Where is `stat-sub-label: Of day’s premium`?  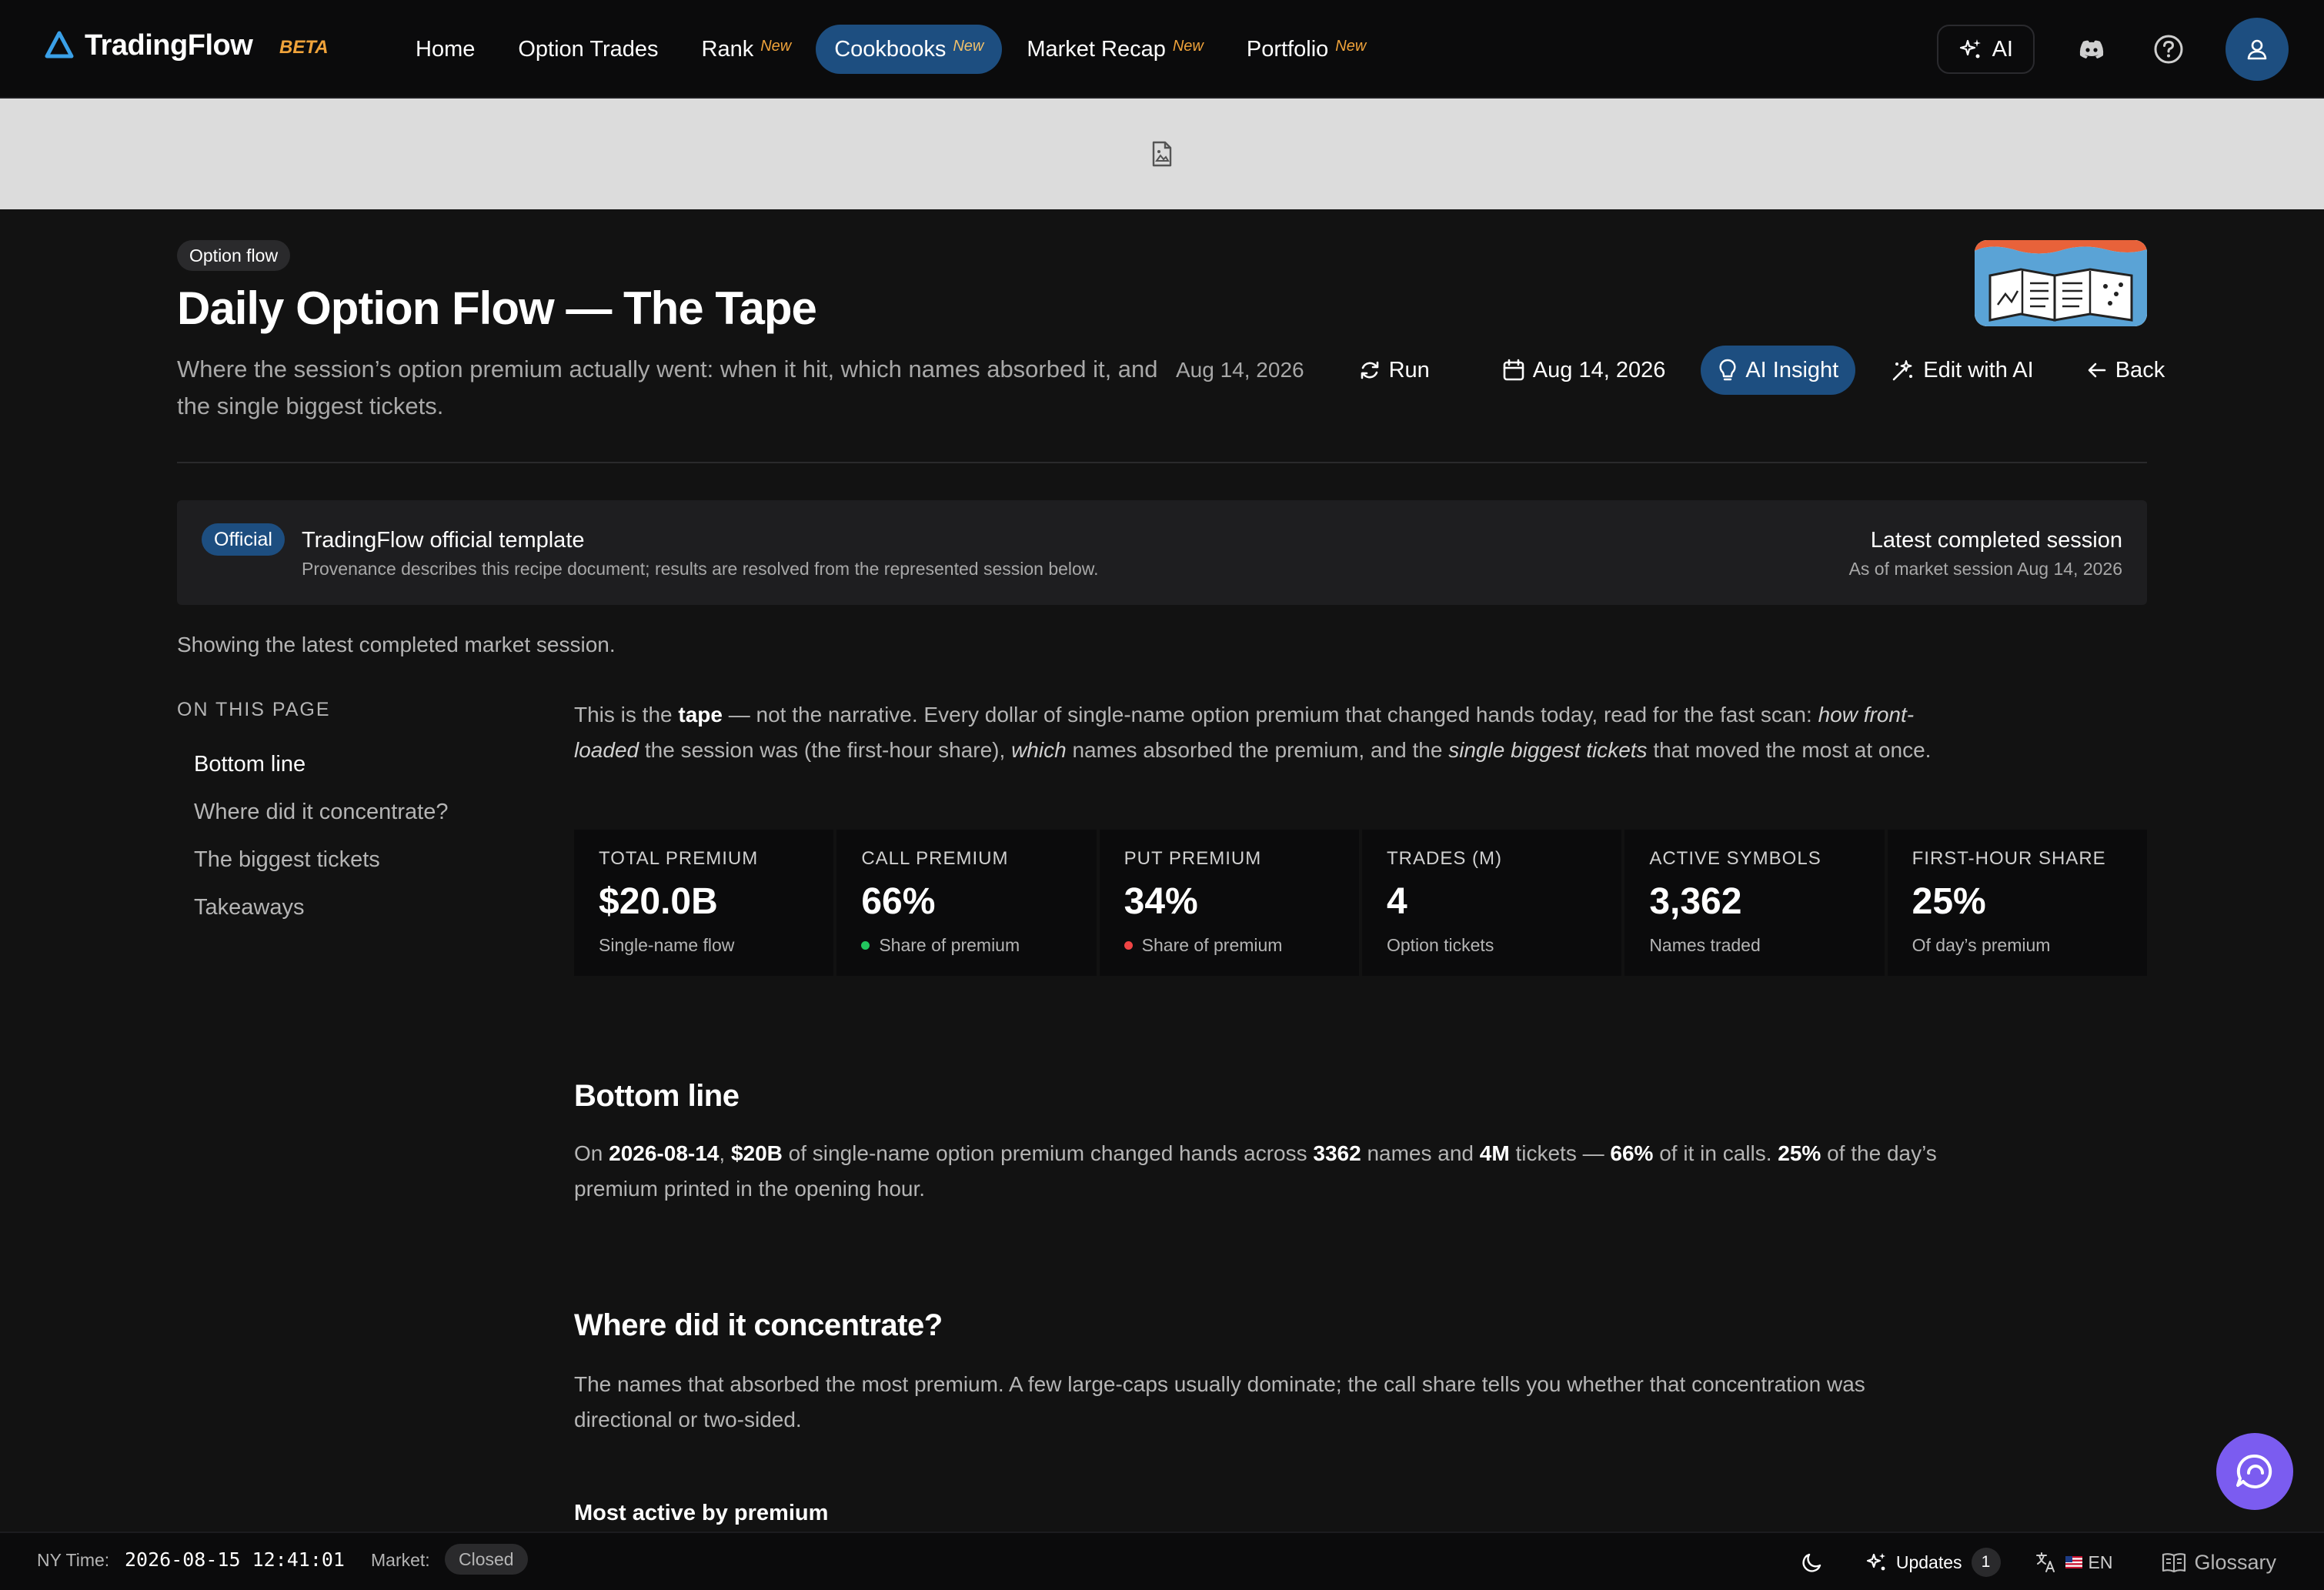 stat-sub-label: Of day’s premium is located at coordinates (1982, 945).